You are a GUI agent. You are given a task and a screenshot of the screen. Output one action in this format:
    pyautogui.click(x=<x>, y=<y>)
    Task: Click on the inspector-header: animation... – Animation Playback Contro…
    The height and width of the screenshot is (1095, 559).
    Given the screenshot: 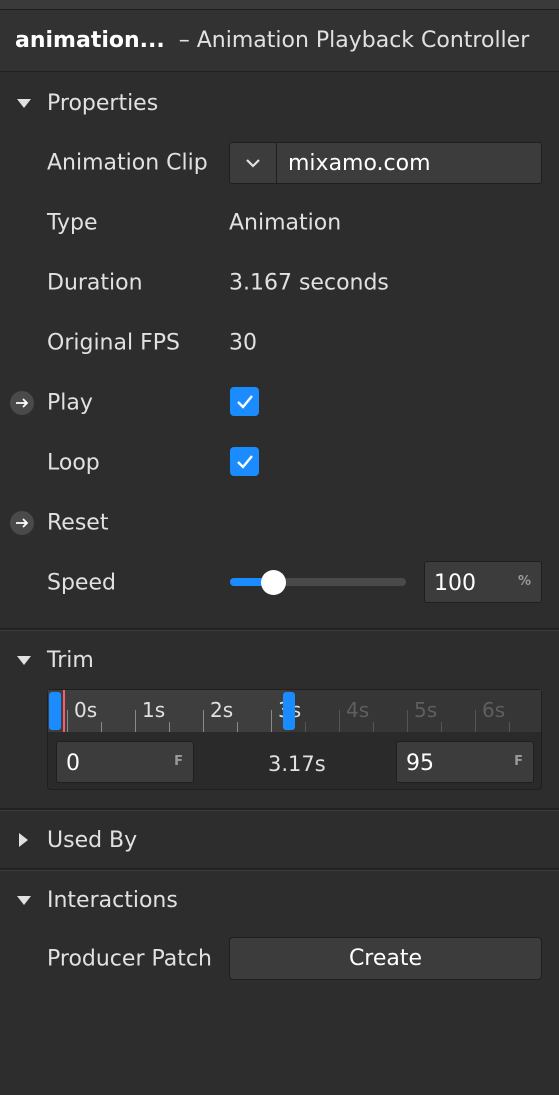 What is the action you would take?
    pyautogui.click(x=279, y=41)
    